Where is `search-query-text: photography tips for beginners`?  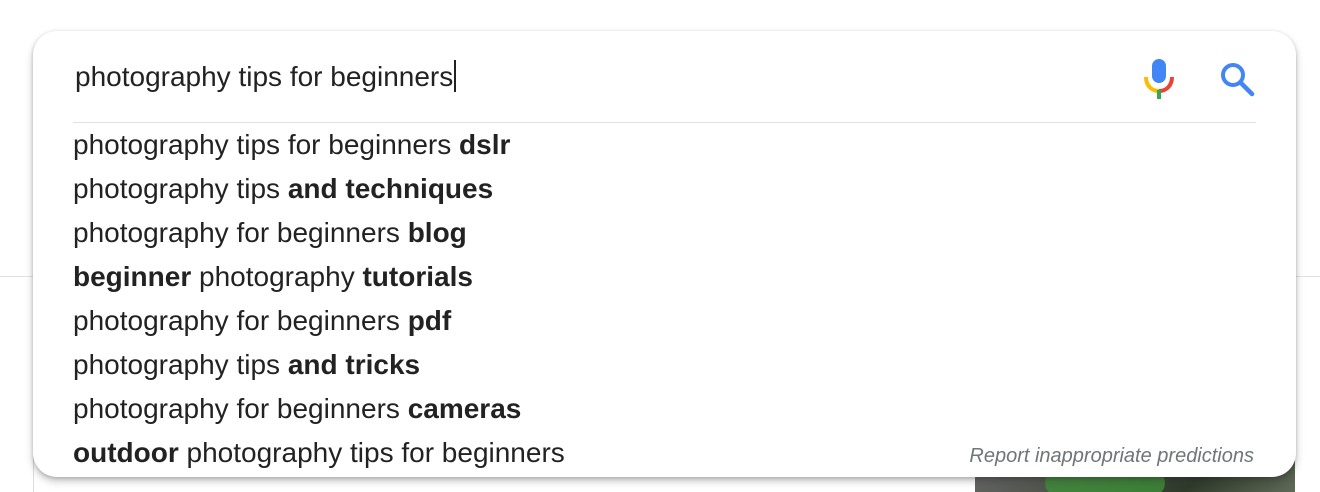 search-query-text: photography tips for beginners is located at coordinates (264, 76).